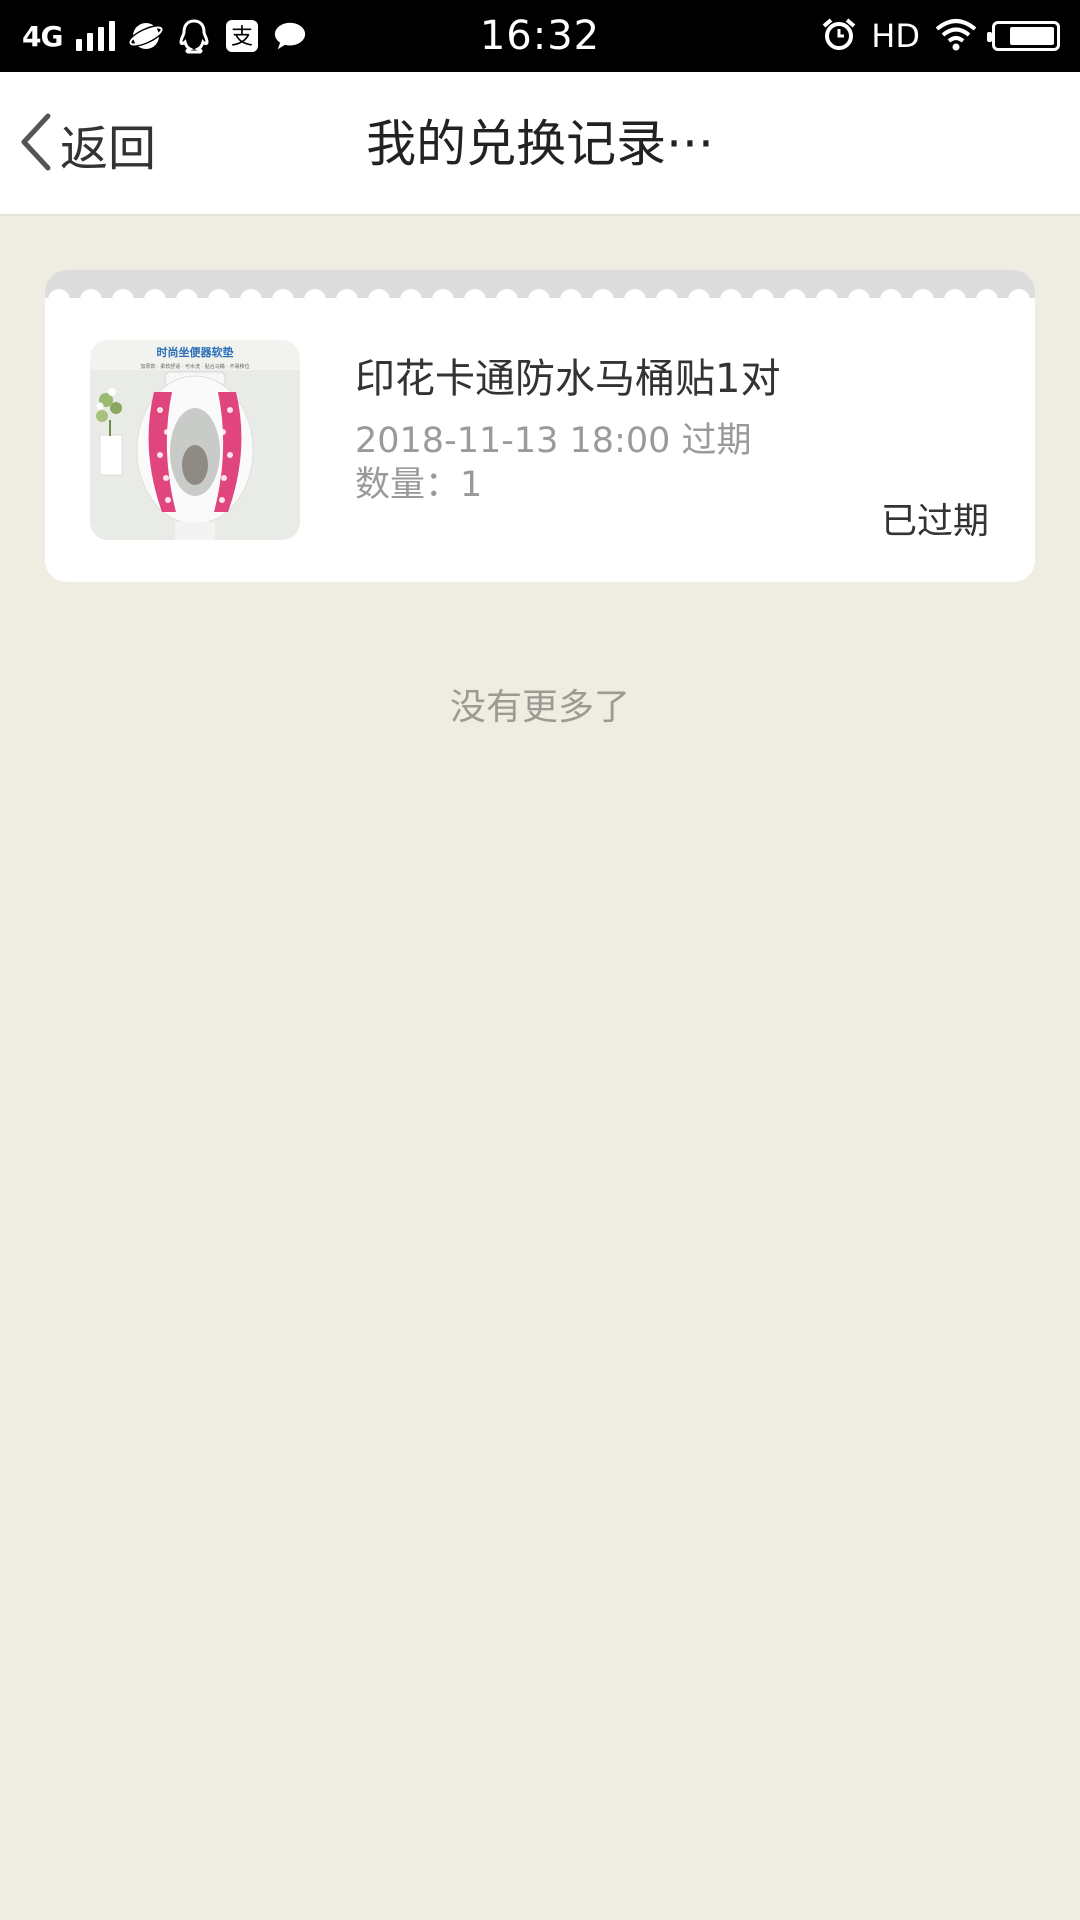  I want to click on battery-level, so click(1032, 36).